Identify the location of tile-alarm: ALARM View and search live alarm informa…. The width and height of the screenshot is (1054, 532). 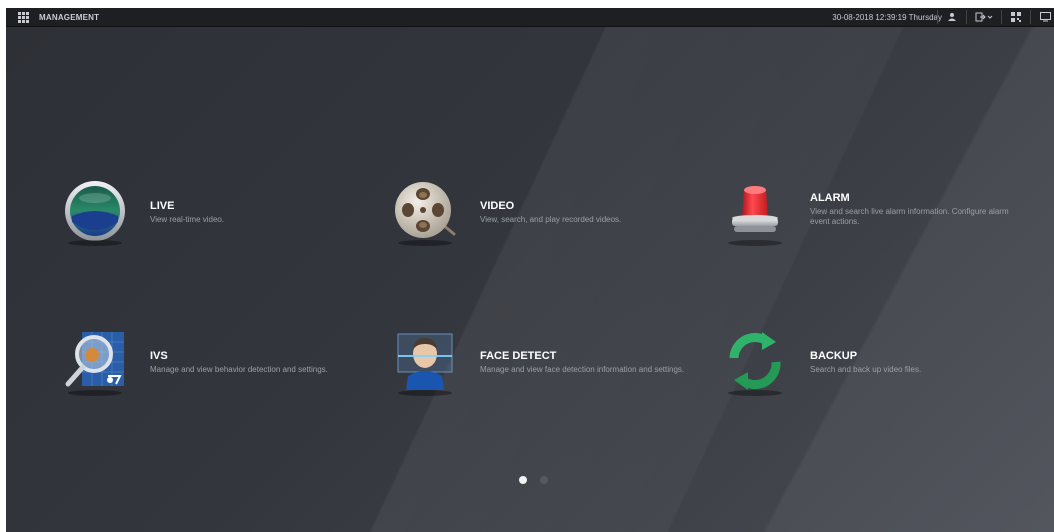
(870, 213).